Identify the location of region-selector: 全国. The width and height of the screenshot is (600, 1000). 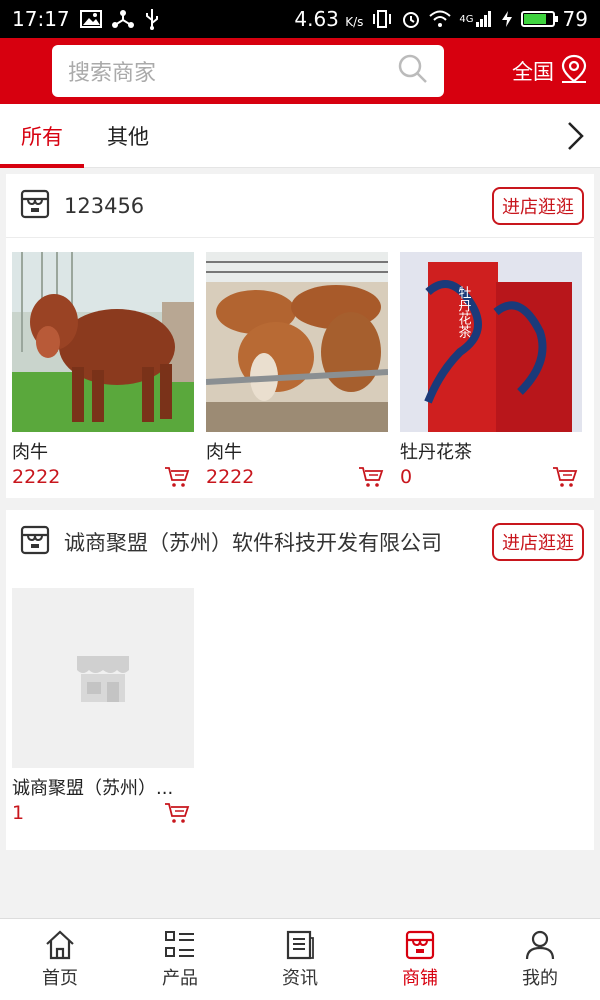
(550, 71).